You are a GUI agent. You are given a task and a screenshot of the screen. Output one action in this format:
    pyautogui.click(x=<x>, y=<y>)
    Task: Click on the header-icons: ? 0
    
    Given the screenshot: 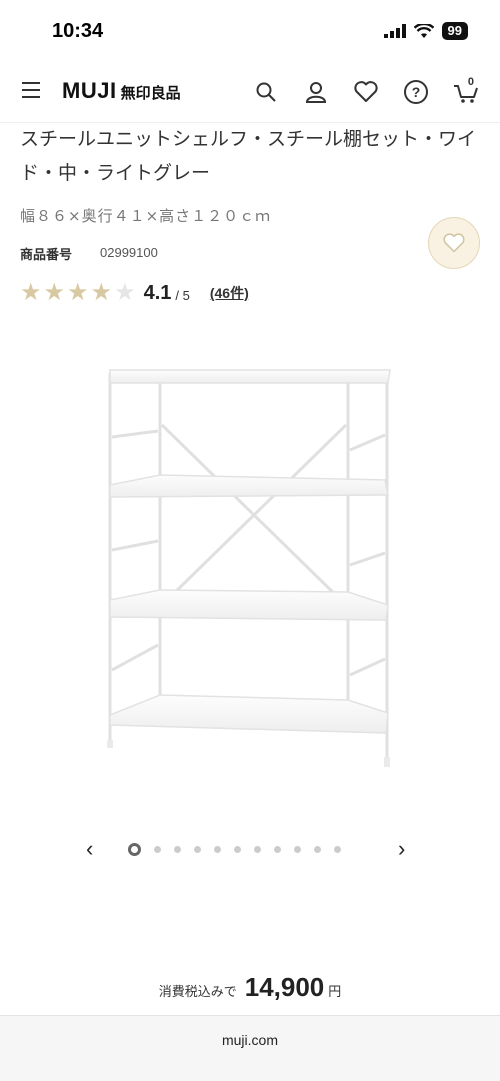 What is the action you would take?
    pyautogui.click(x=366, y=92)
    